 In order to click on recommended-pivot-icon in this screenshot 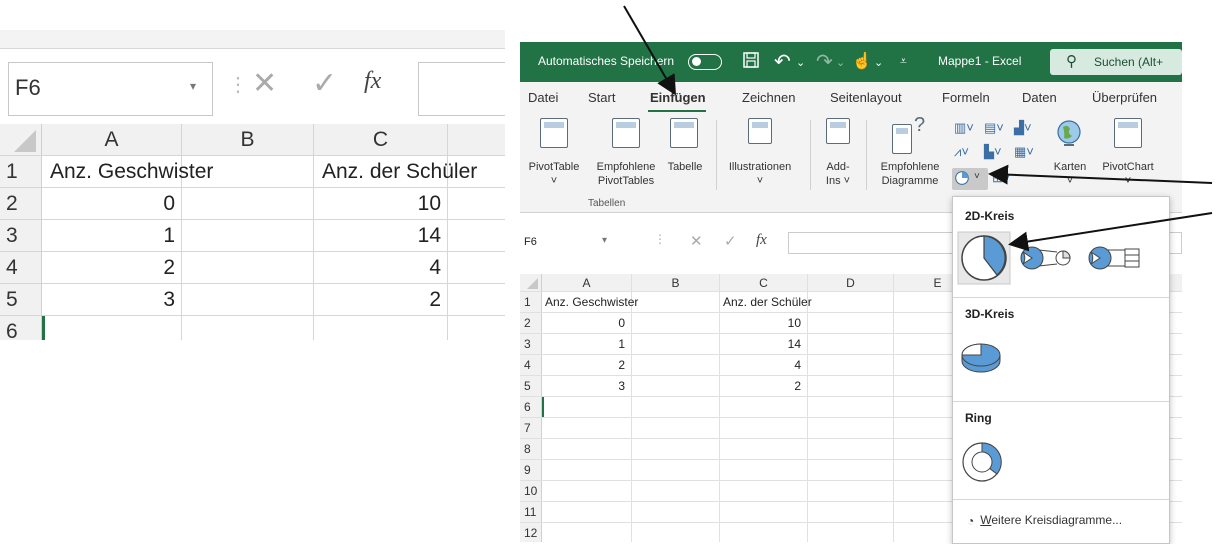, I will do `click(626, 133)`.